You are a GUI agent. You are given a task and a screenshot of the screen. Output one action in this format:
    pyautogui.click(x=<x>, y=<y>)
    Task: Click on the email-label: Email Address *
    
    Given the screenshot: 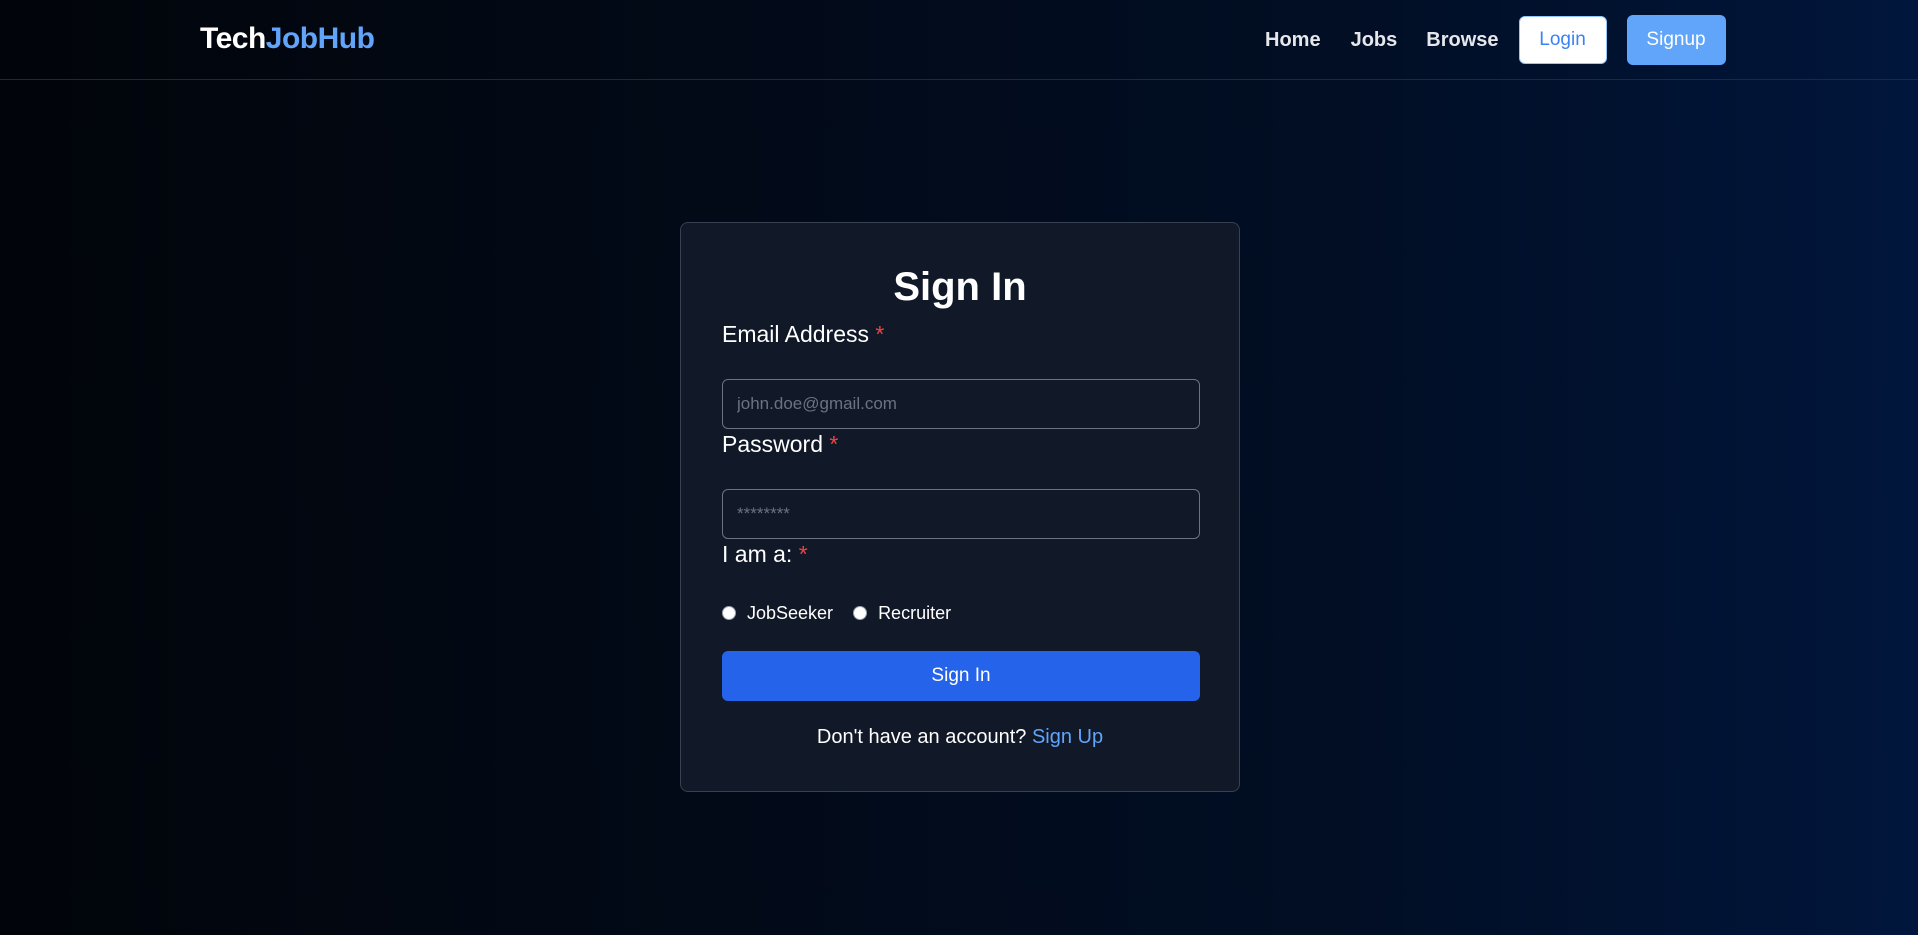 What is the action you would take?
    pyautogui.click(x=803, y=334)
    